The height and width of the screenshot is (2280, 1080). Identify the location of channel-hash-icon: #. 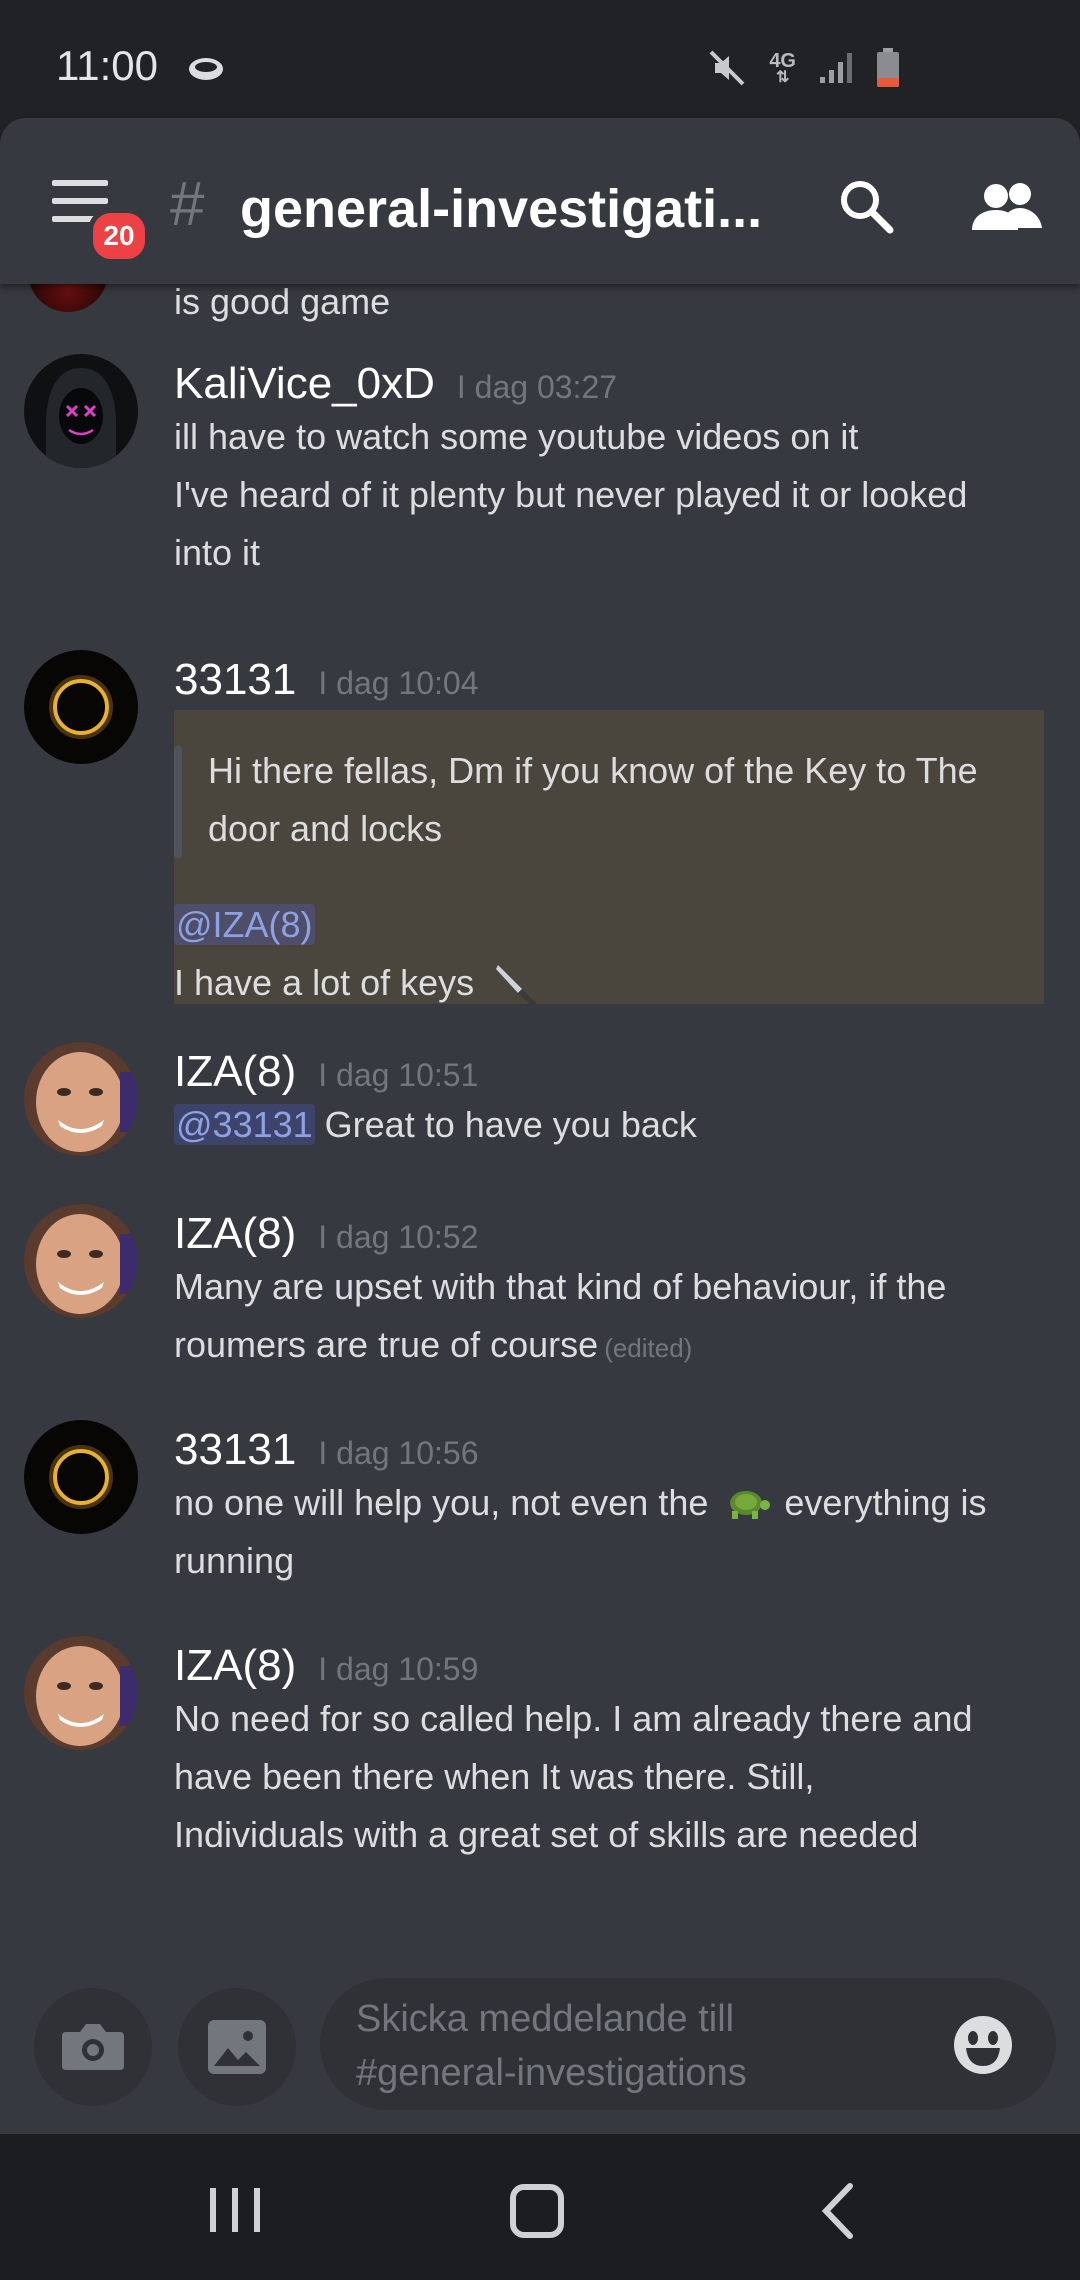
(187, 204).